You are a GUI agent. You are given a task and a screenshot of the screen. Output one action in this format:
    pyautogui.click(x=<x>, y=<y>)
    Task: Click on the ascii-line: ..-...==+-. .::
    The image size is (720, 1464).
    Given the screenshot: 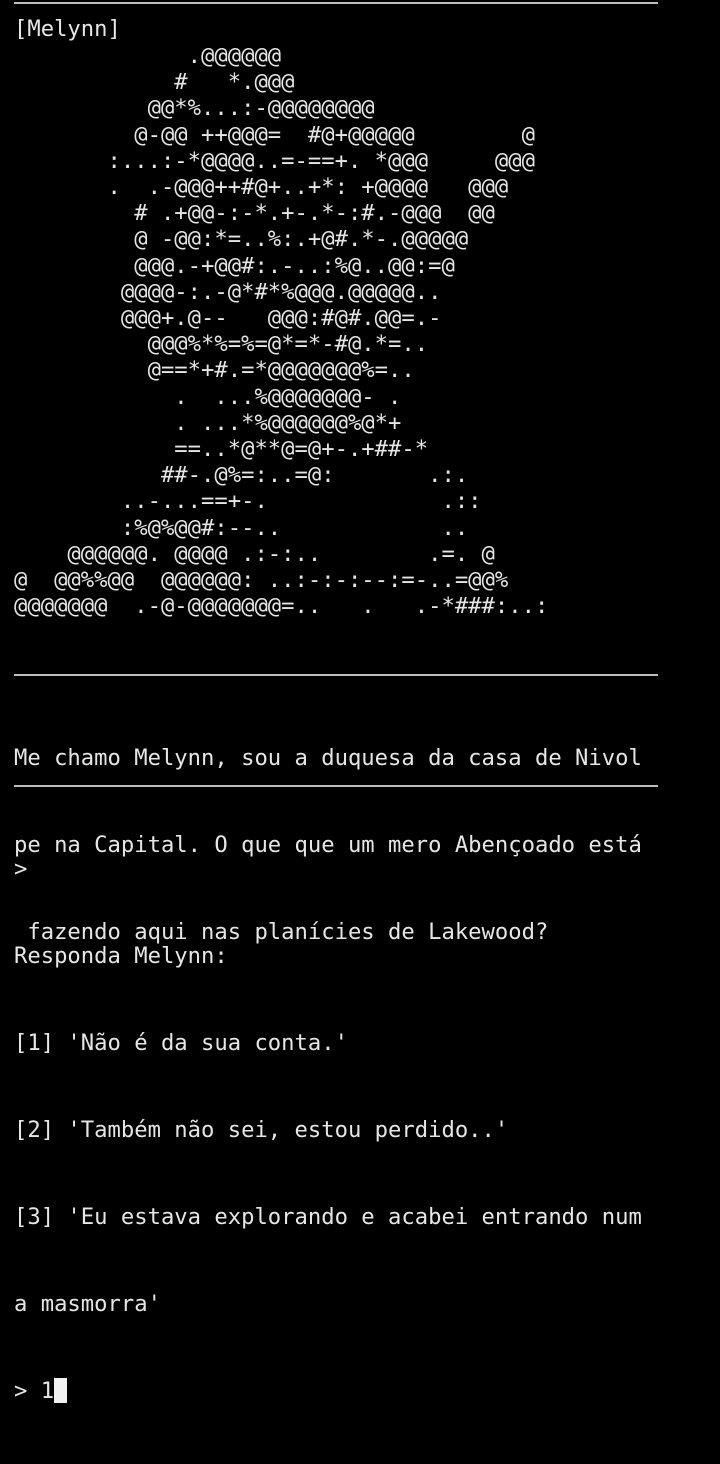 What is the action you would take?
    pyautogui.click(x=248, y=501)
    